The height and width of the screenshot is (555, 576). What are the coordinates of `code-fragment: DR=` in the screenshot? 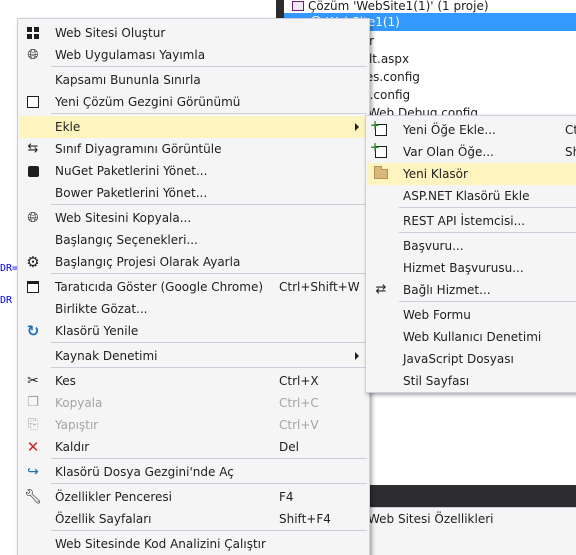 It's located at (9, 268).